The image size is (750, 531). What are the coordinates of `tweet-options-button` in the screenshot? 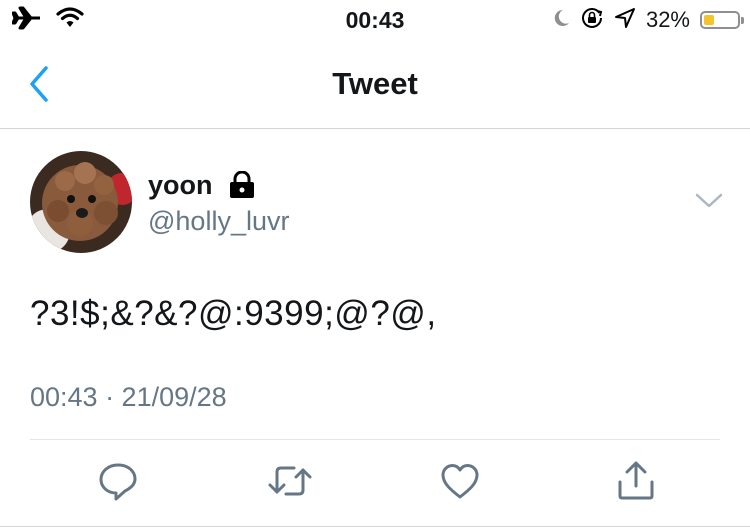 It's located at (709, 201).